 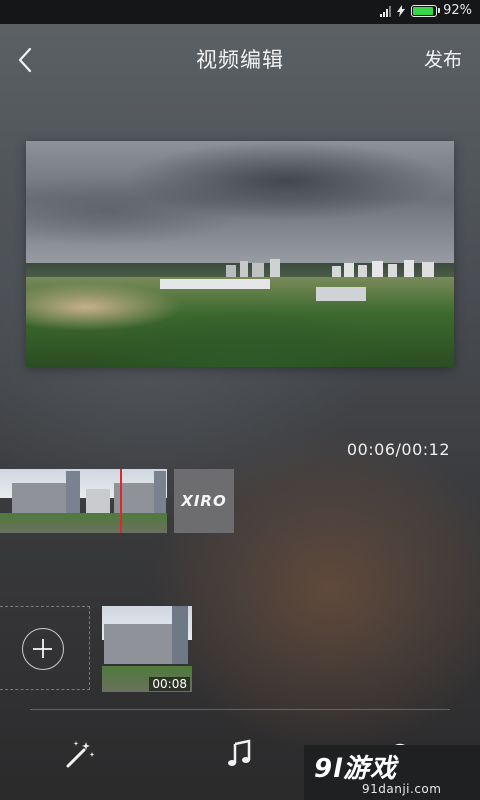 I want to click on effects-button, so click(x=80, y=754).